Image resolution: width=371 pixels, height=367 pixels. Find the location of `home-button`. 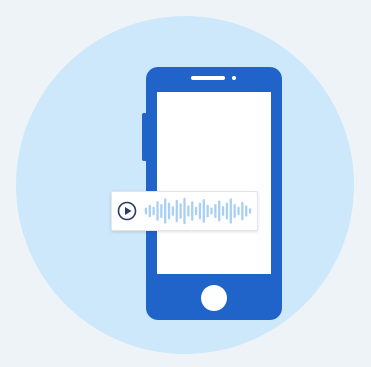

home-button is located at coordinates (214, 298).